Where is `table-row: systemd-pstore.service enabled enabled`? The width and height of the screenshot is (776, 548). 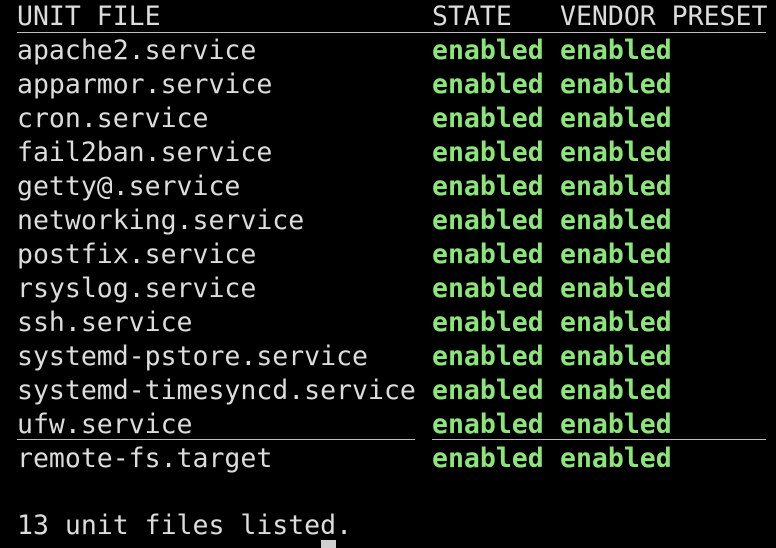
table-row: systemd-pstore.service enabled enabled is located at coordinates (336, 357).